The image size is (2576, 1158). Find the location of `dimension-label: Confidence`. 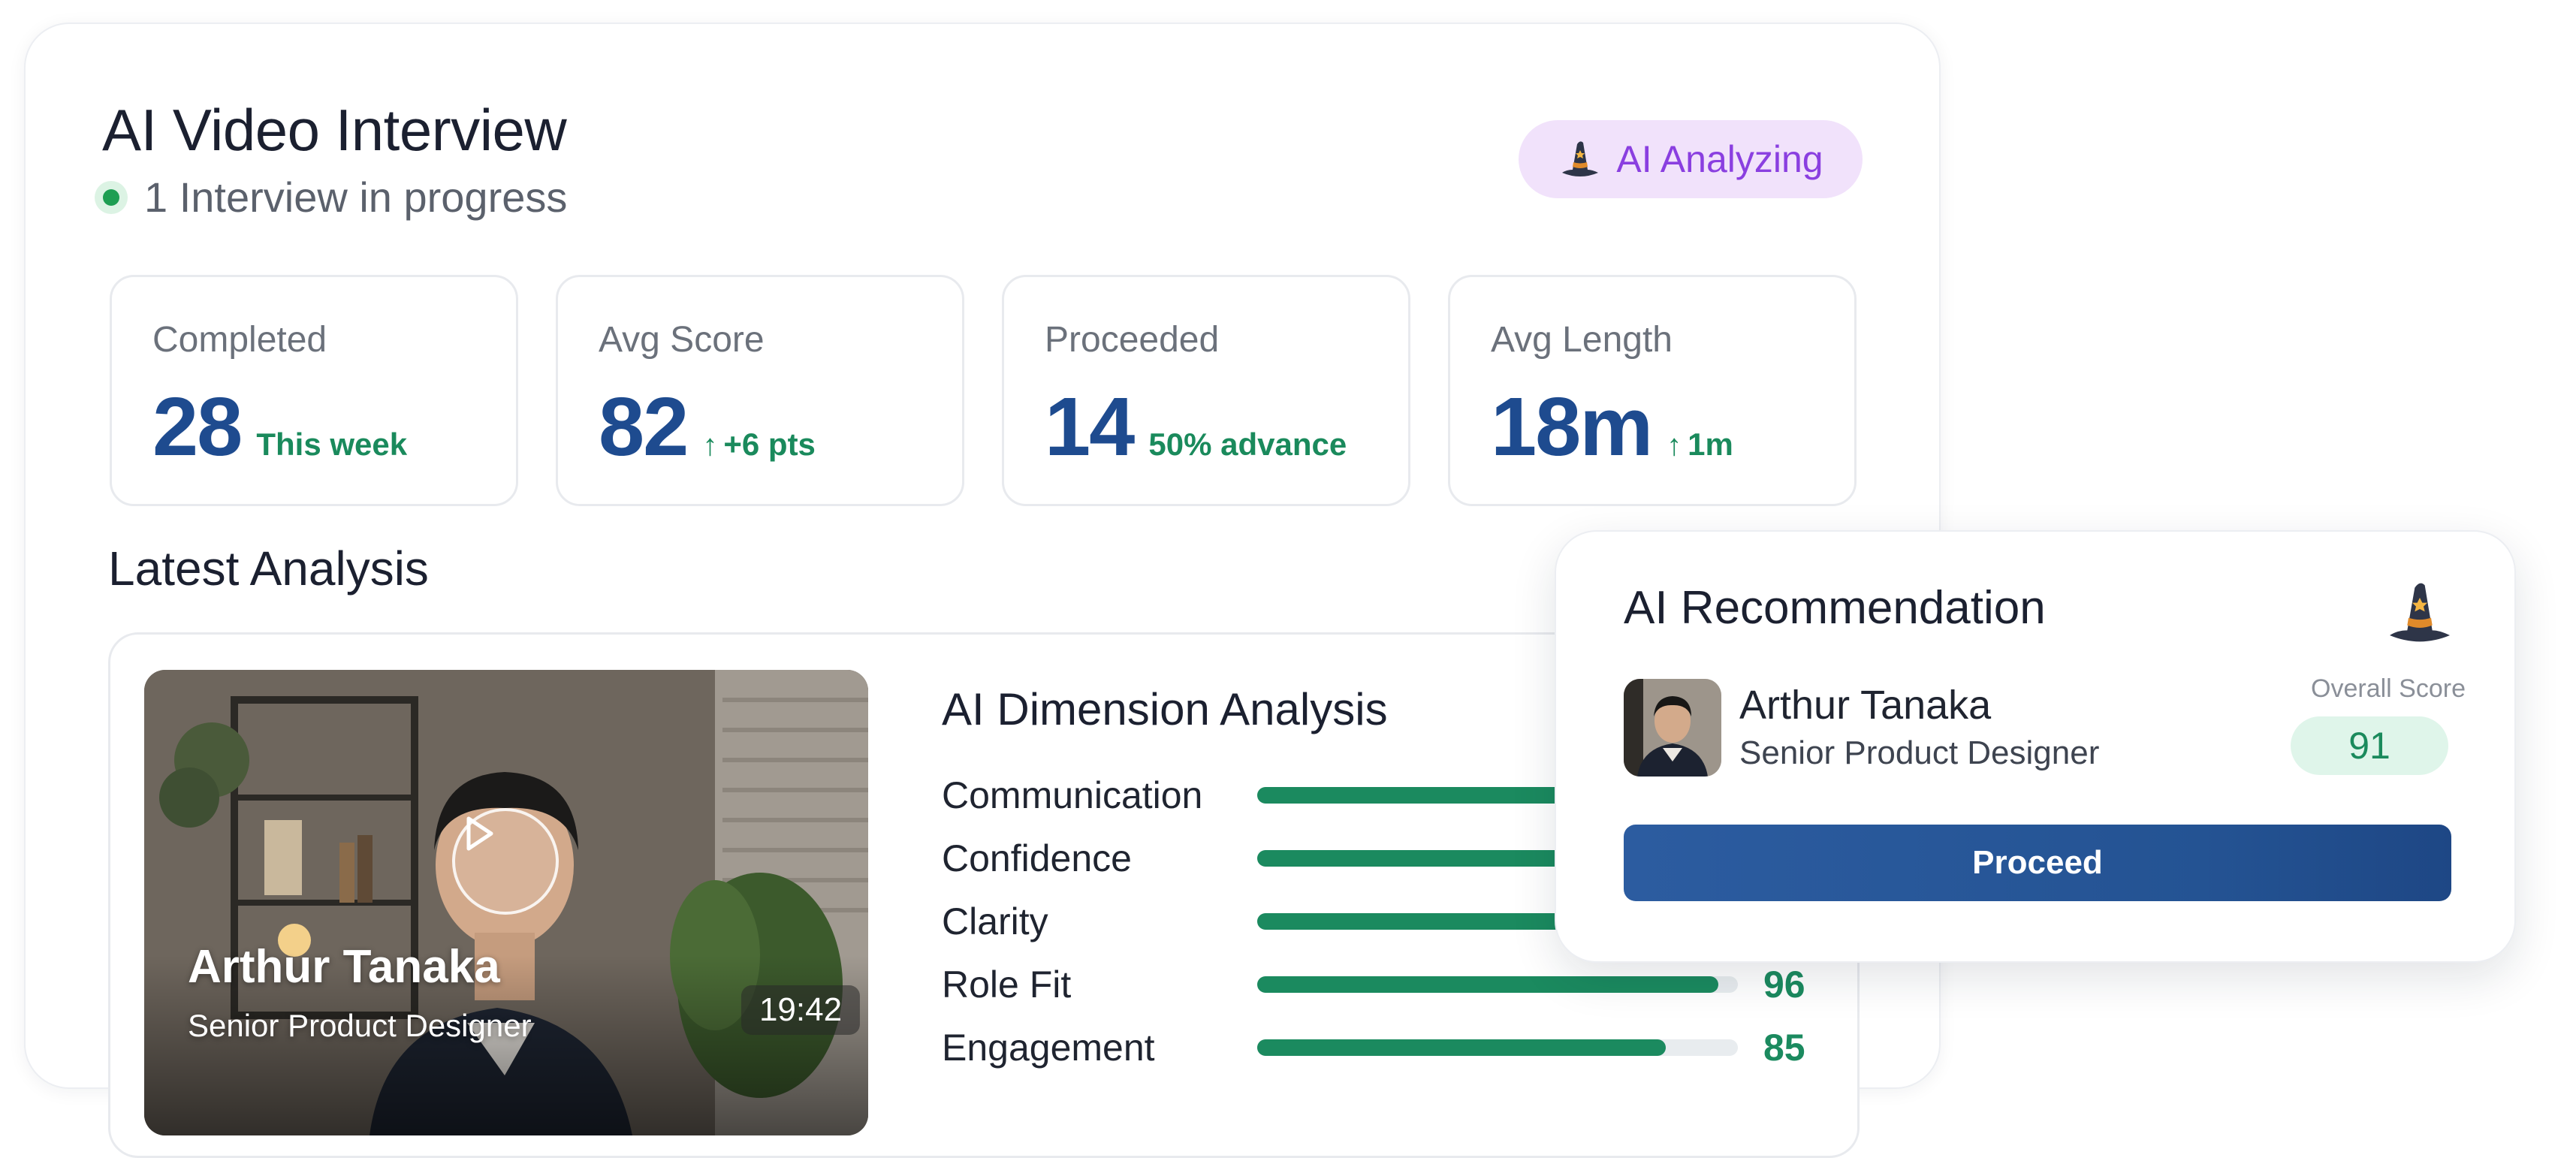

dimension-label: Confidence is located at coordinates (1037, 858).